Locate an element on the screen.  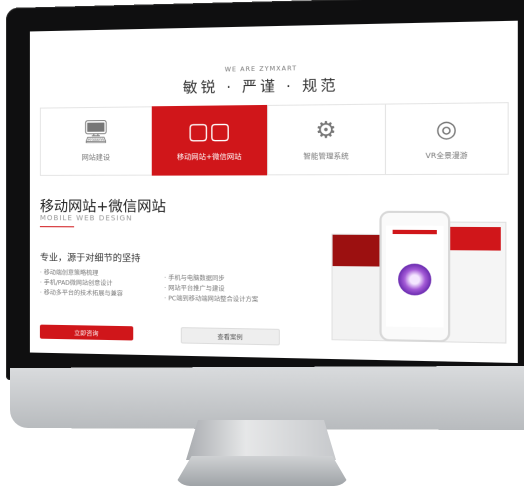
list-item: · PC端到移动端网站整合设计方案 is located at coordinates (211, 300).